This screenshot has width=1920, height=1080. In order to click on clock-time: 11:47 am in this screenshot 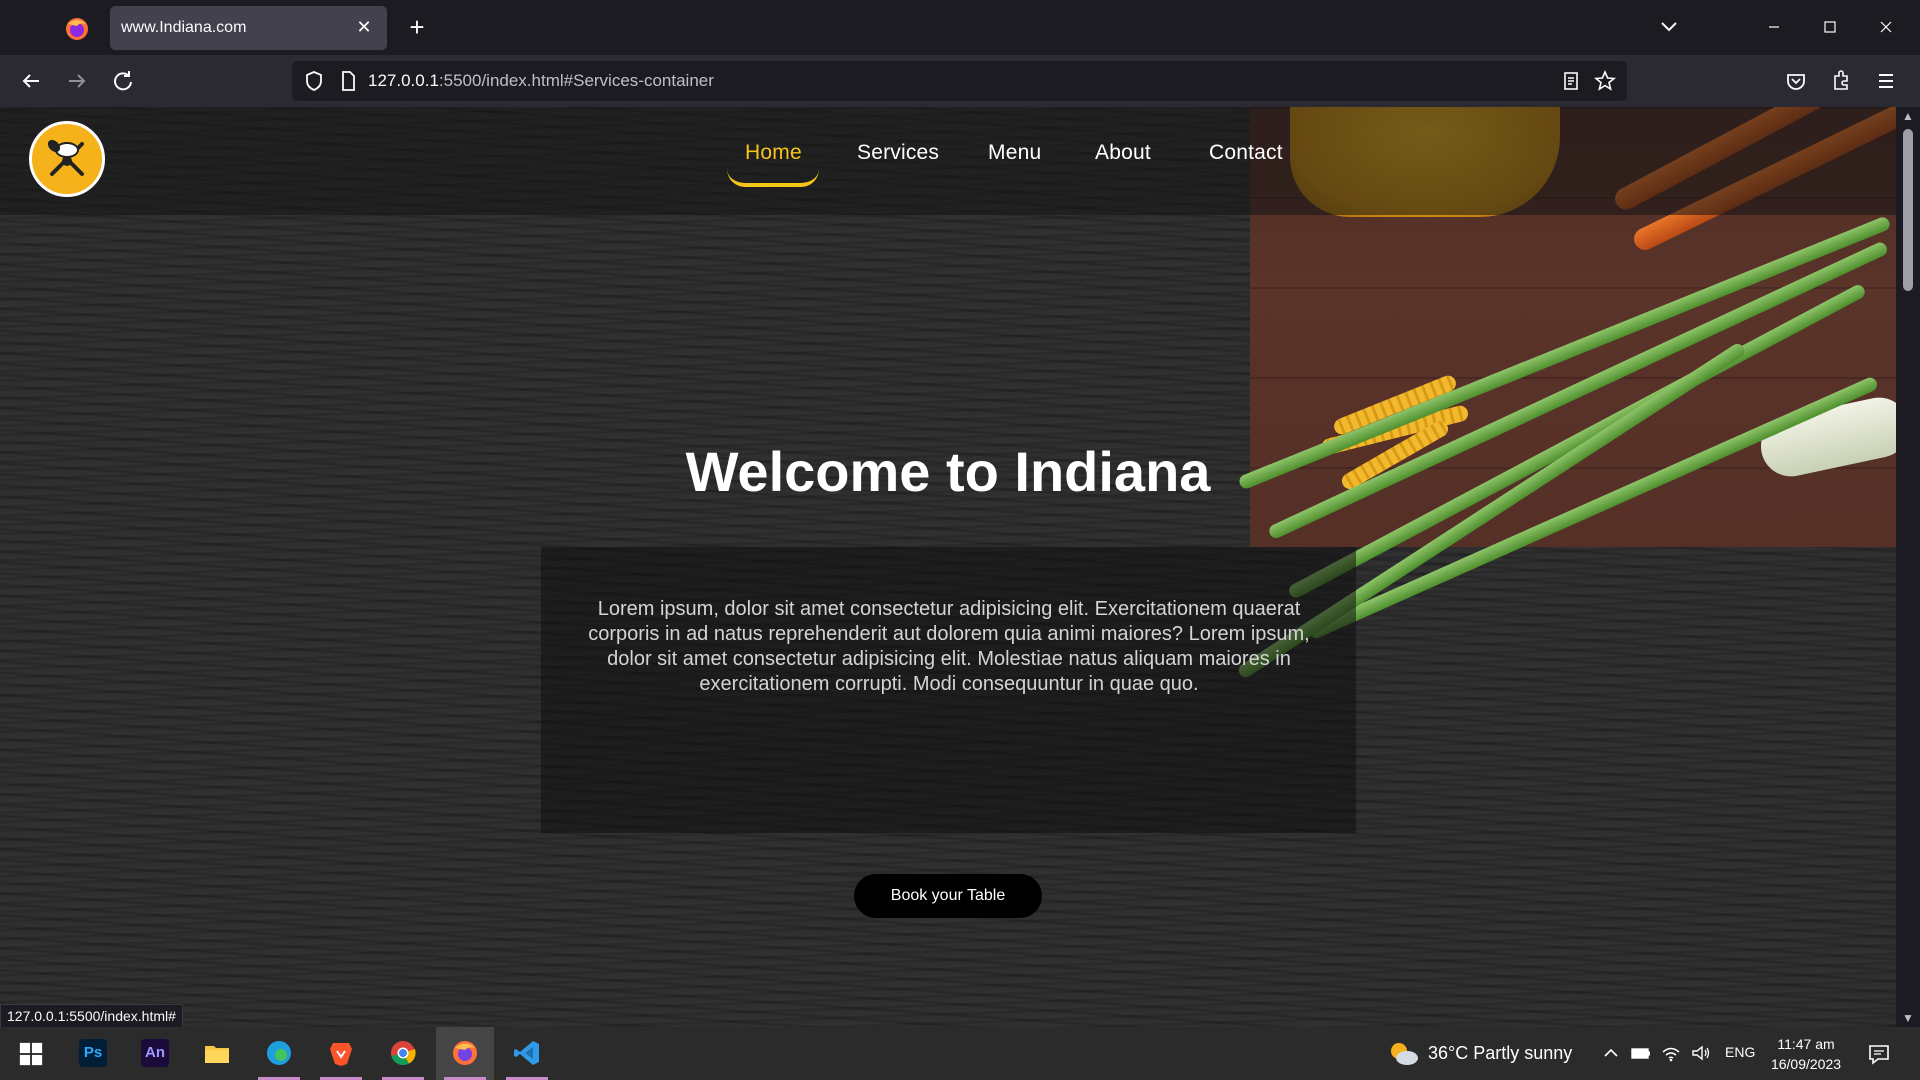, I will do `click(1806, 1044)`.